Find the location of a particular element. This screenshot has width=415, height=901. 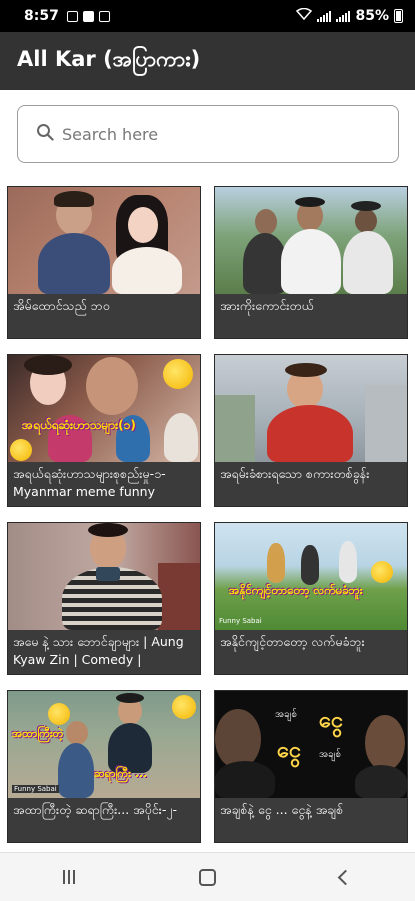

app-bar: All Kar (အပြာကား) is located at coordinates (207, 61).